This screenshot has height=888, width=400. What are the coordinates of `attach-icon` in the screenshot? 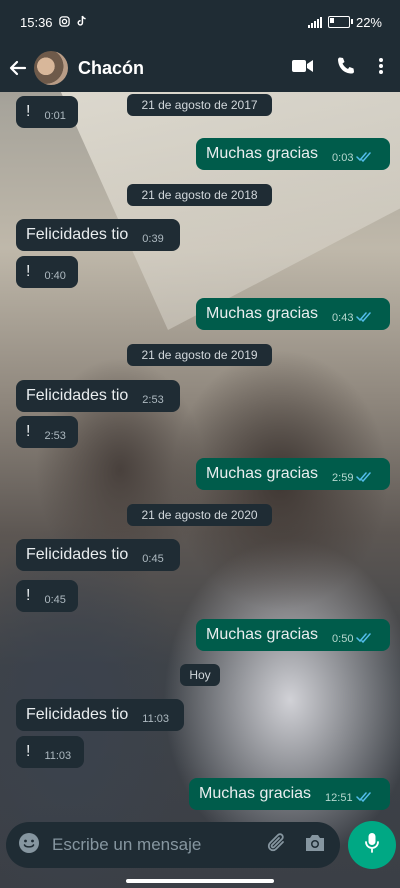 It's located at (277, 845).